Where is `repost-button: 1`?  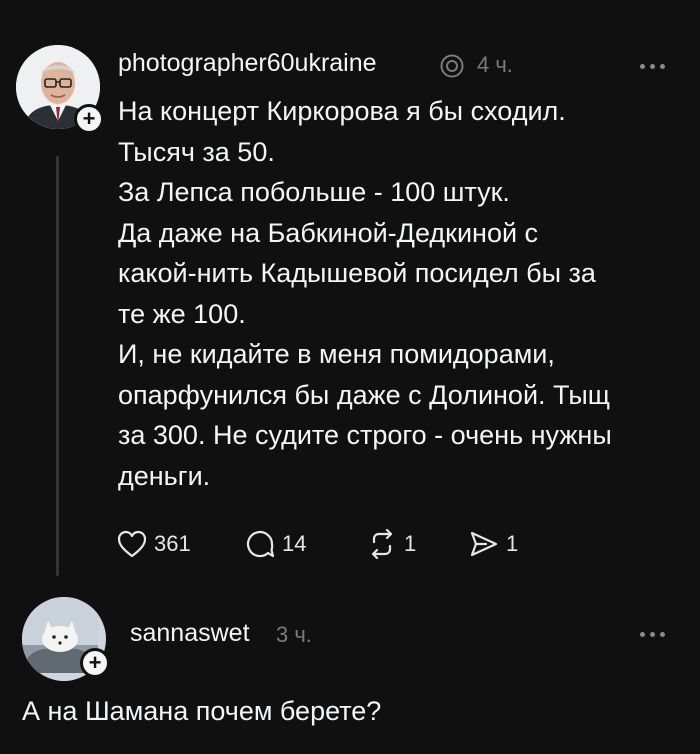 repost-button: 1 is located at coordinates (391, 544).